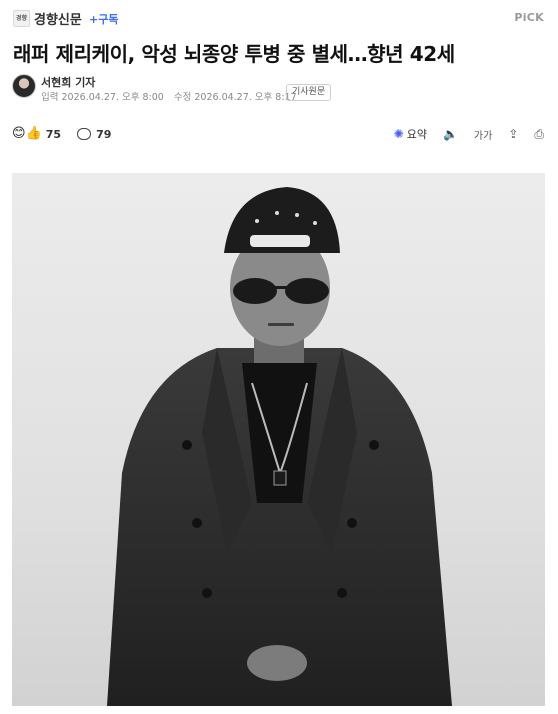  Describe the element at coordinates (234, 54) in the screenshot. I see `article-headline: 래퍼 제리케이, 악성 뇌종양 투병 중 별세…향년 42세` at that location.